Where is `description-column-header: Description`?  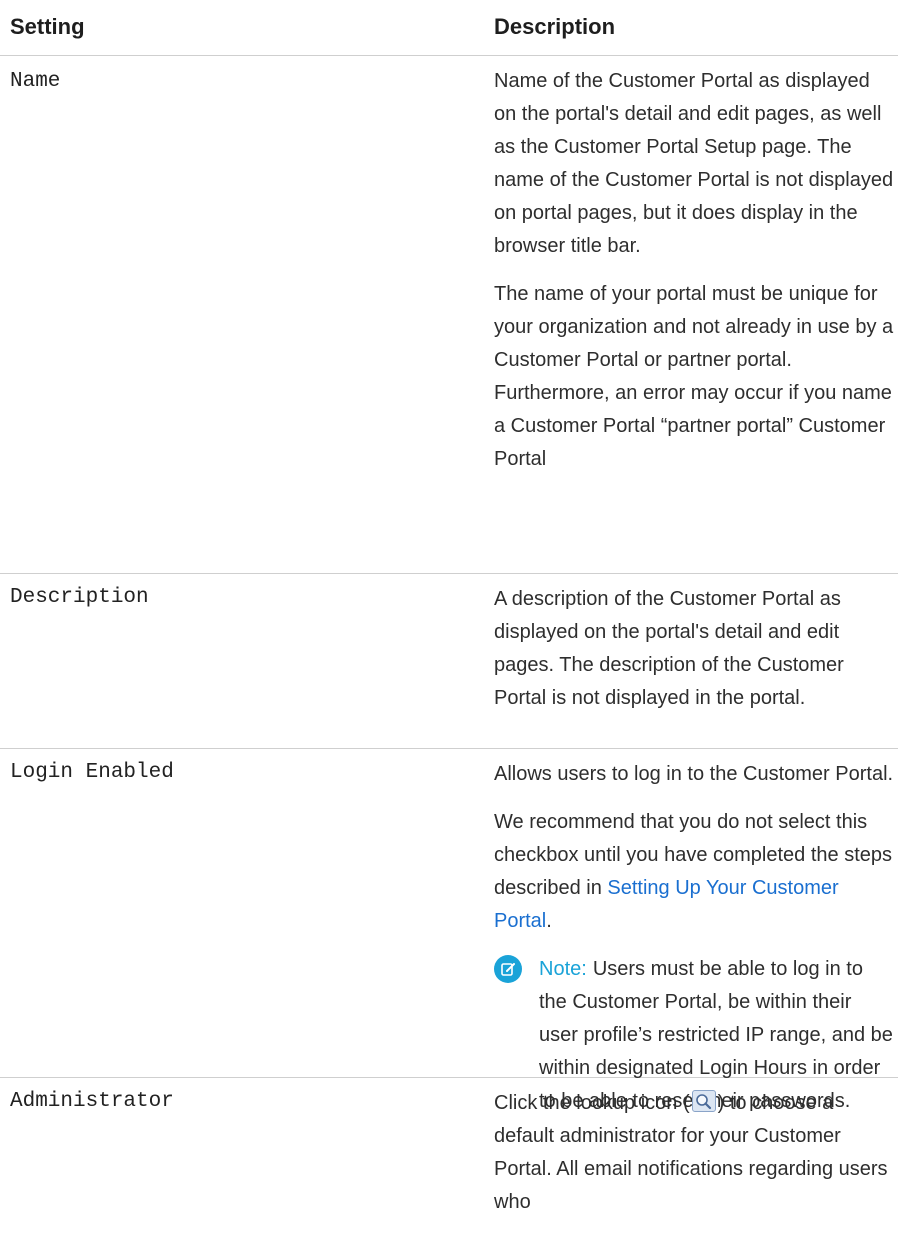 description-column-header: Description is located at coordinates (555, 26).